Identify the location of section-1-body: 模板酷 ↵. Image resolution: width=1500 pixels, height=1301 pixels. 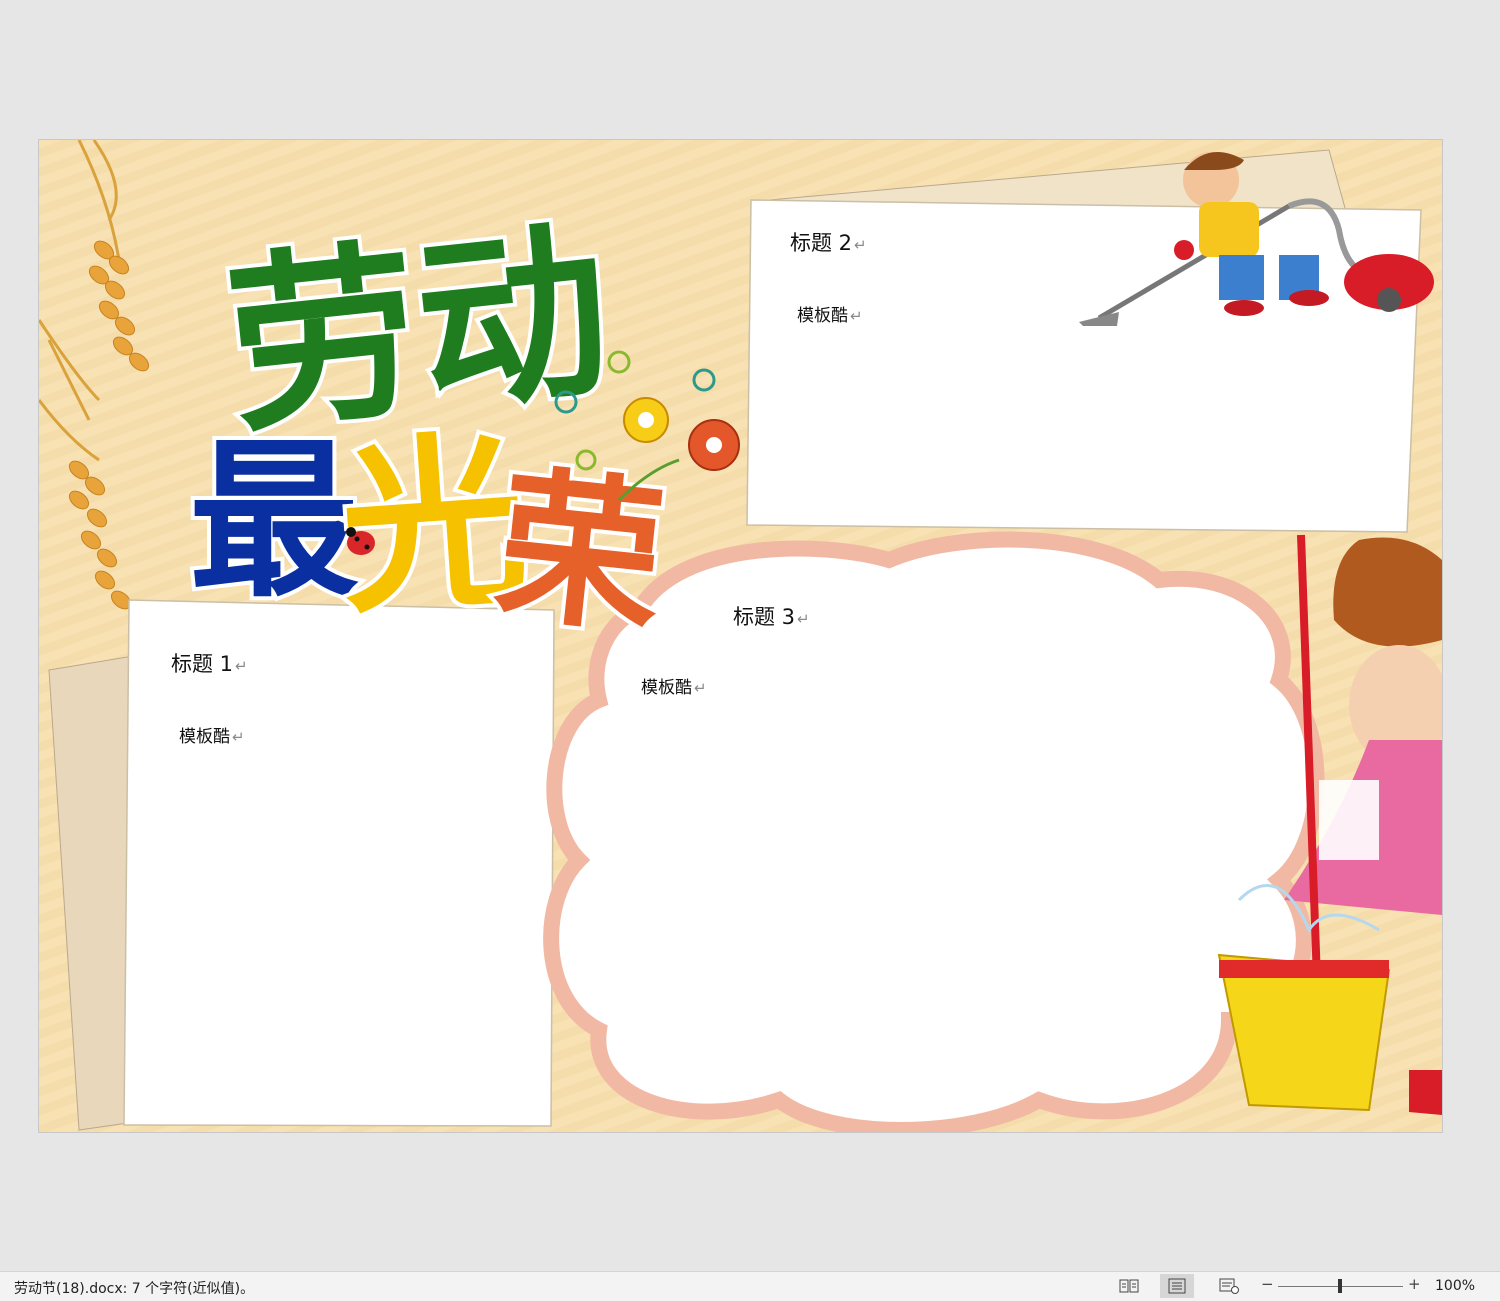
(212, 734).